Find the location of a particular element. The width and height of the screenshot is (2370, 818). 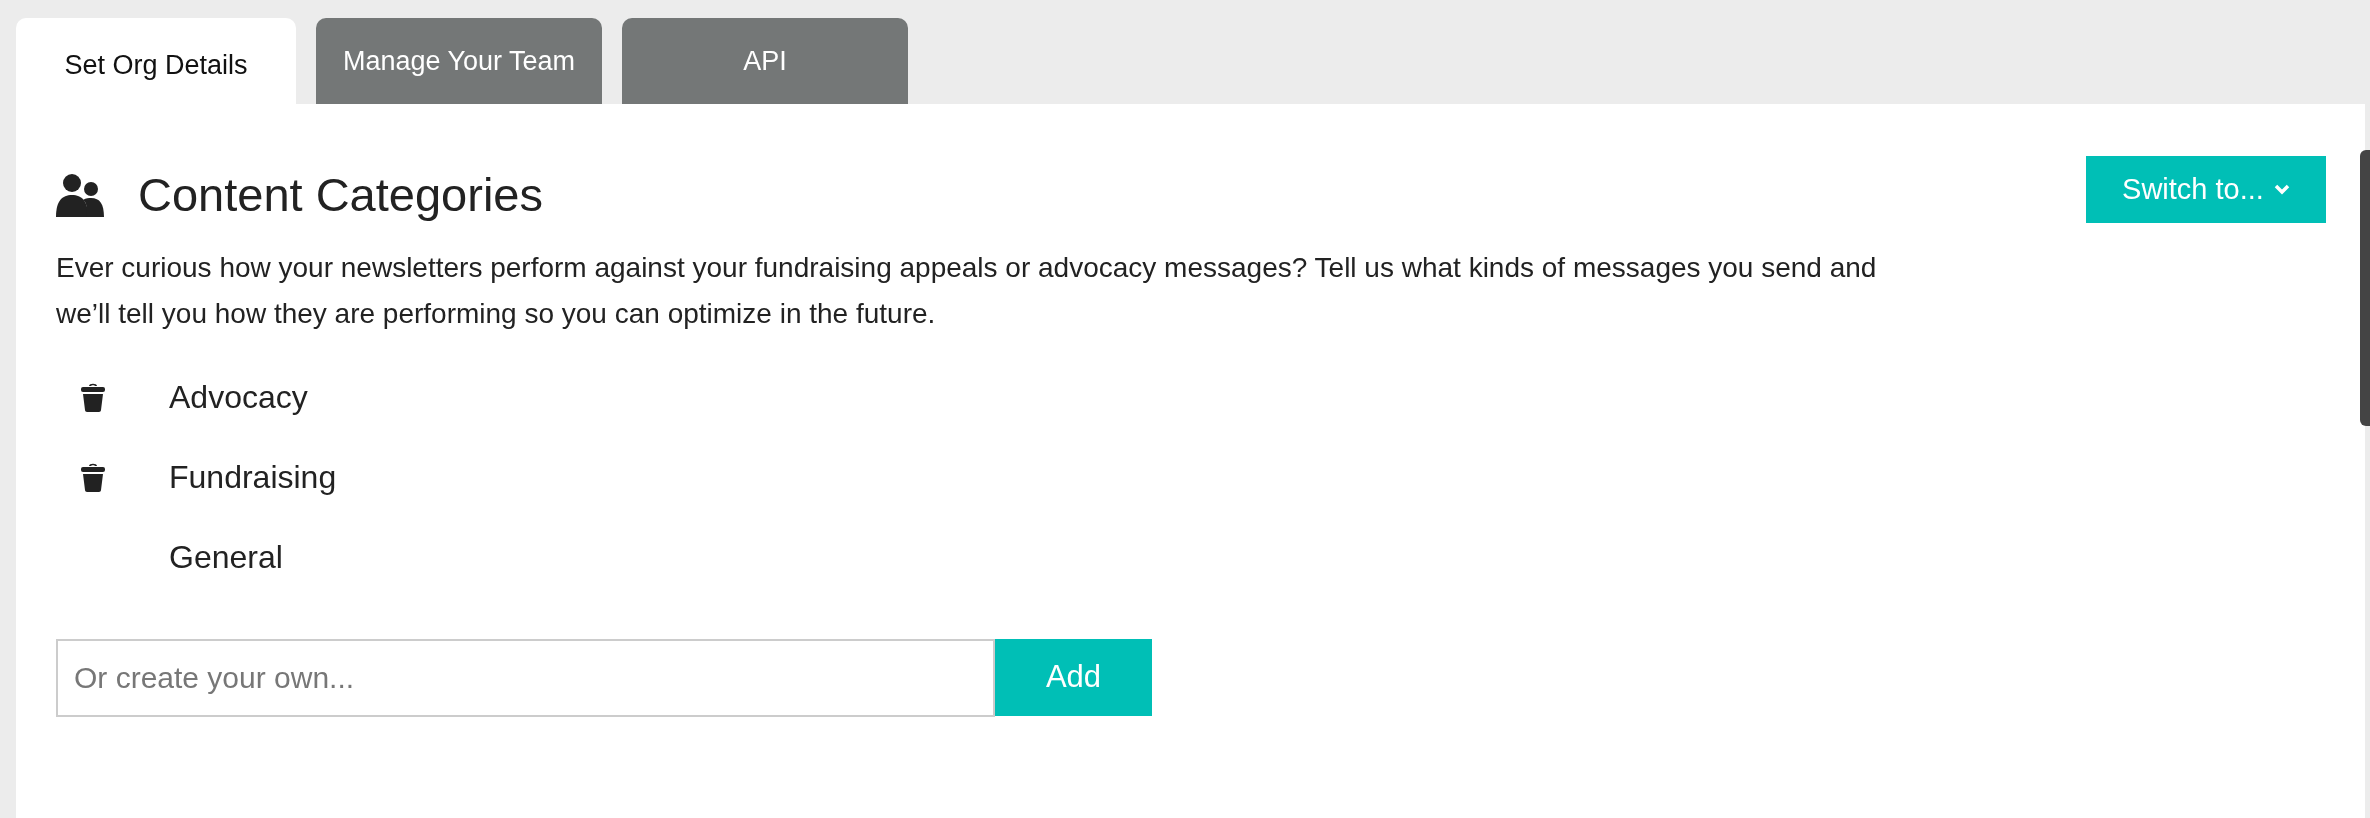

category-name: General is located at coordinates (226, 557).